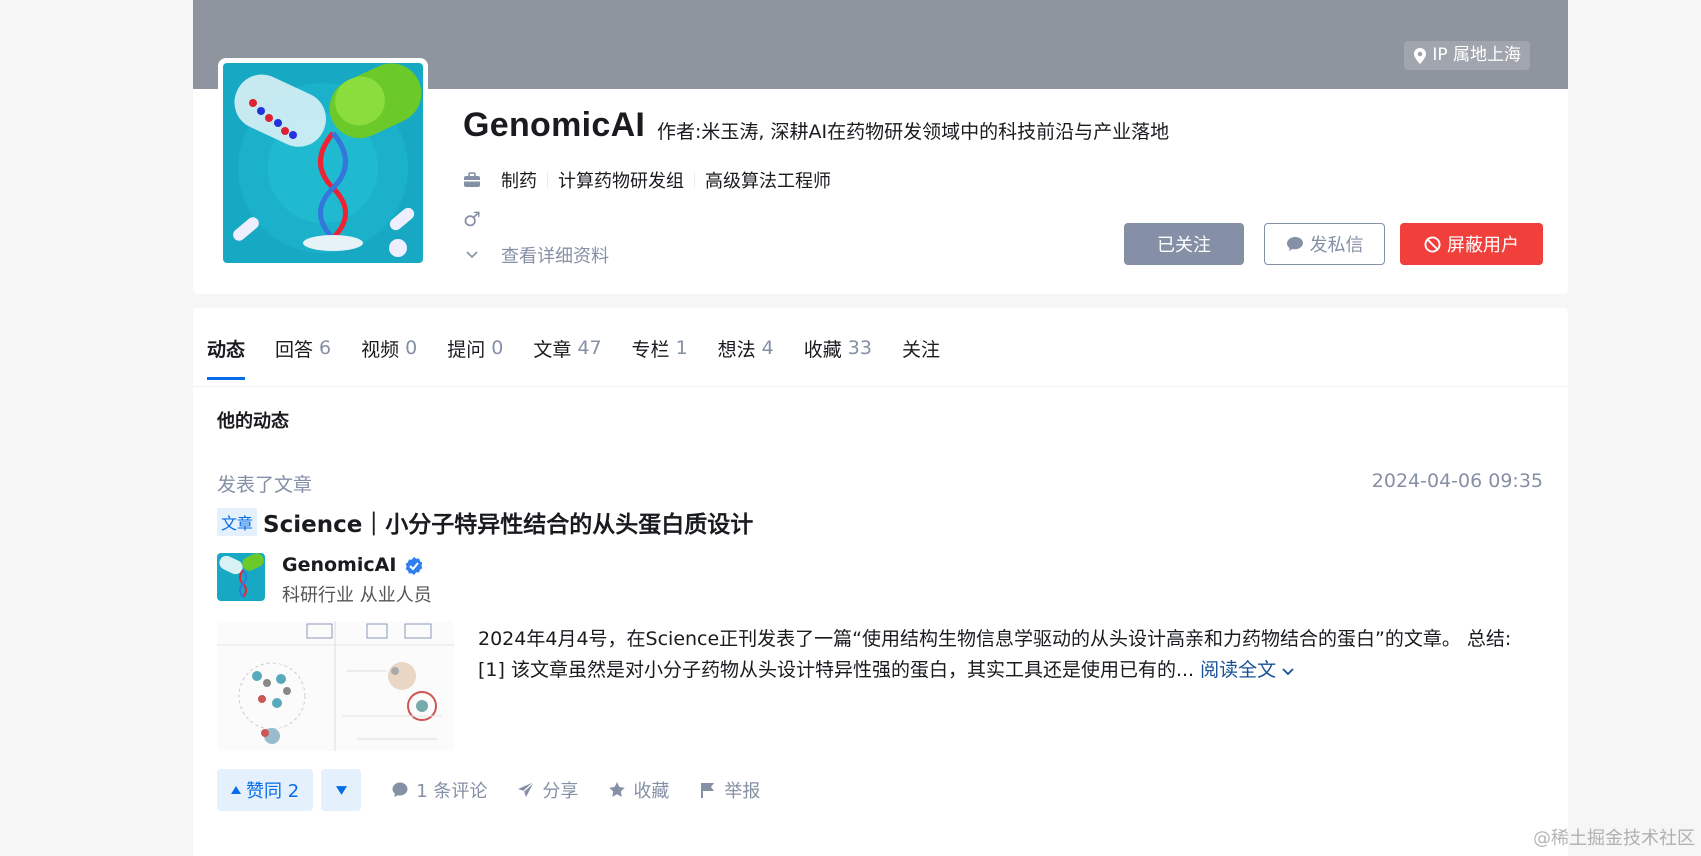 The image size is (1701, 856). I want to click on chat-bubble-icon, so click(1294, 244).